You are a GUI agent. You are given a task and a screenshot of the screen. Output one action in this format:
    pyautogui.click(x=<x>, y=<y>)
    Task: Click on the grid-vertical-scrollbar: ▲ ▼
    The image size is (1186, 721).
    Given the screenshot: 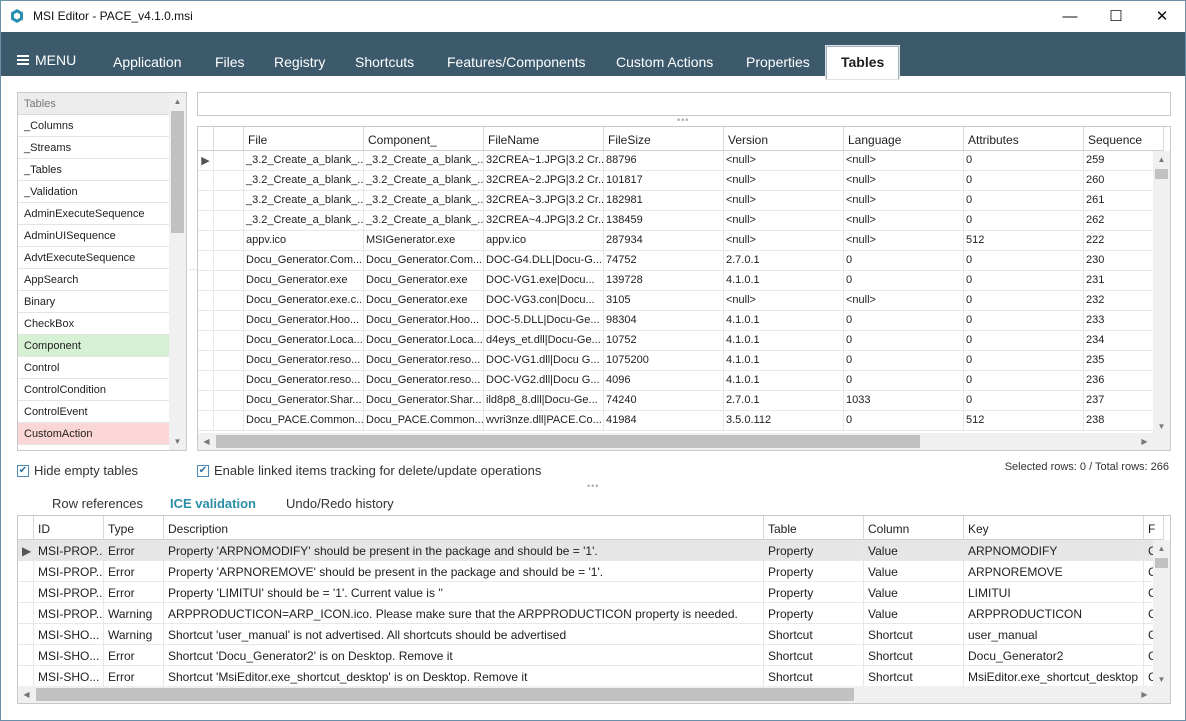 What is the action you would take?
    pyautogui.click(x=1161, y=293)
    